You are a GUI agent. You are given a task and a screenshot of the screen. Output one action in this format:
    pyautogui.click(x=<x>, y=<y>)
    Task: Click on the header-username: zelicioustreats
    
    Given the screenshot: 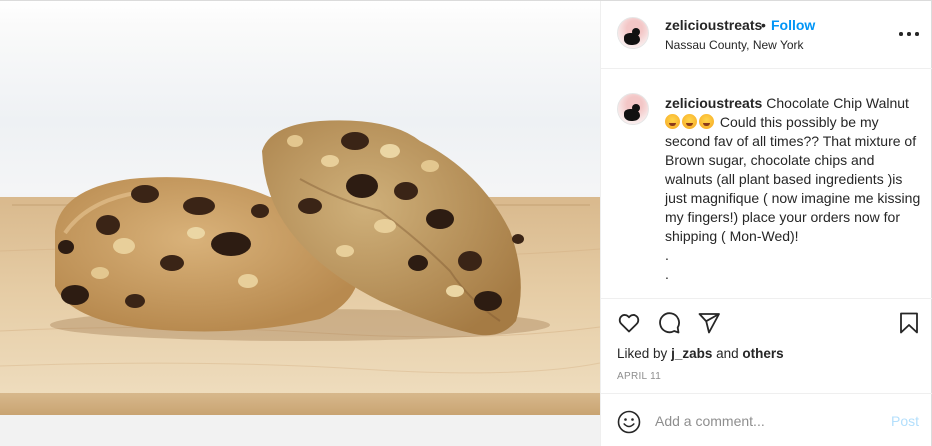 What is the action you would take?
    pyautogui.click(x=713, y=25)
    